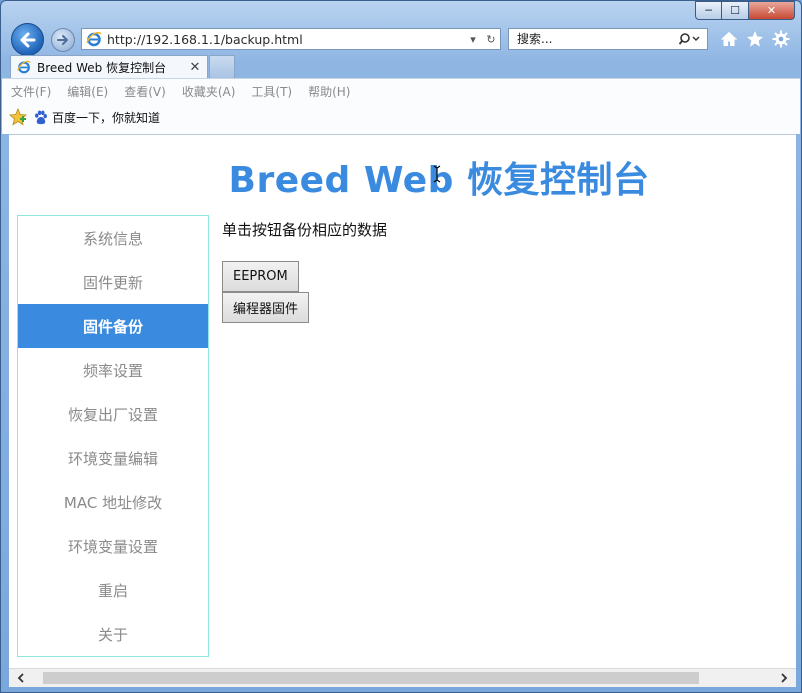  What do you see at coordinates (113, 238) in the screenshot?
I see `sidebar-item-system-info: 系统信息` at bounding box center [113, 238].